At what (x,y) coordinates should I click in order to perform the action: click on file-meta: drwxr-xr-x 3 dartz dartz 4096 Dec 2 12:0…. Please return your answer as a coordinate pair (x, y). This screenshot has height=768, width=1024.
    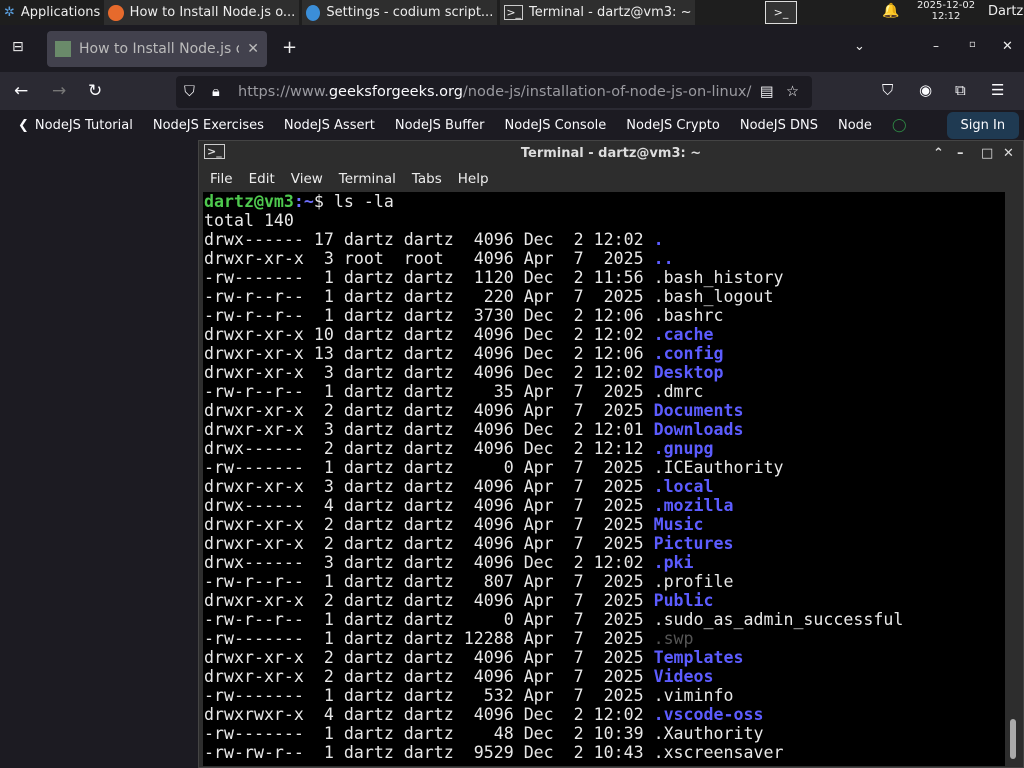
    Looking at the image, I should click on (429, 429).